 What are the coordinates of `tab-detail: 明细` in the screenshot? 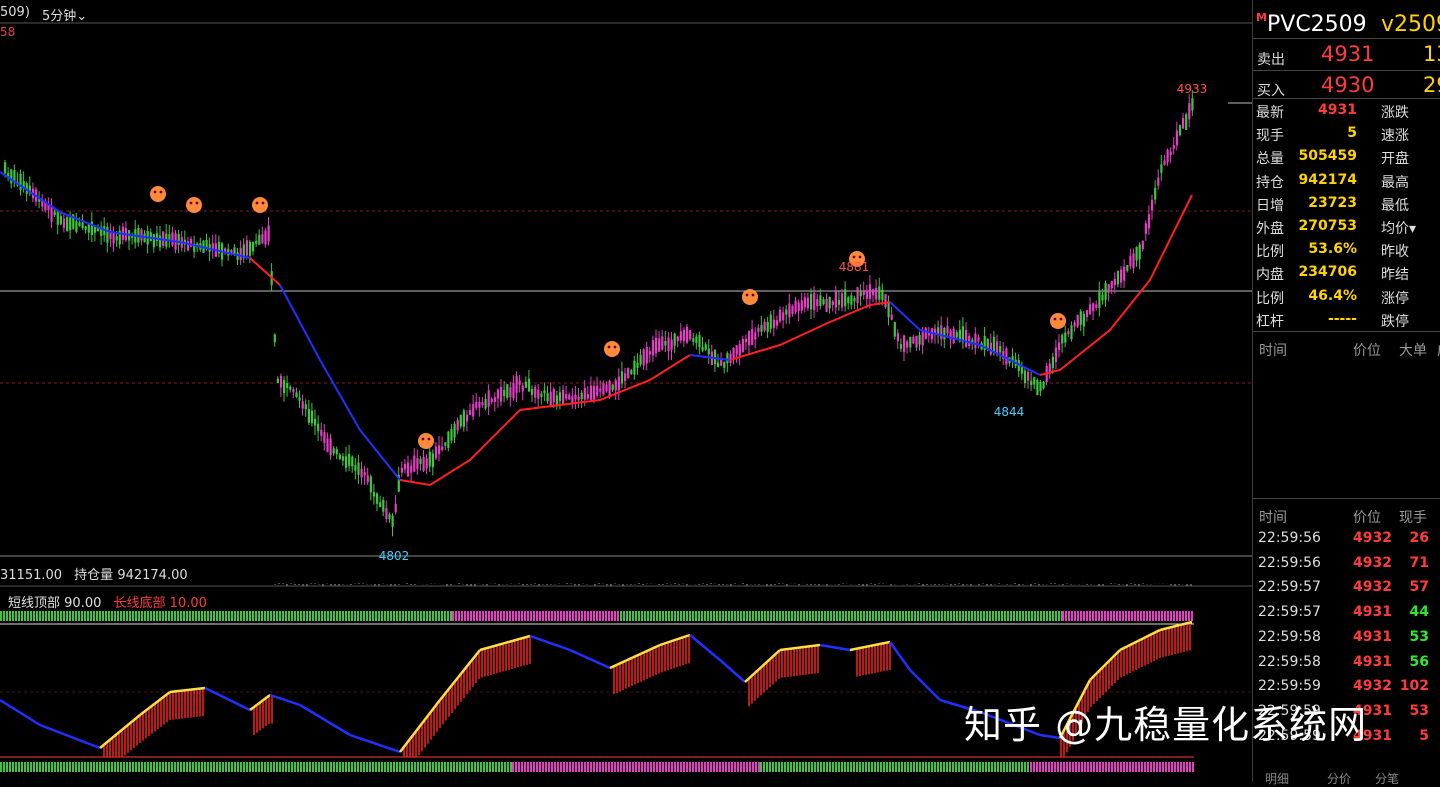 It's located at (1277, 778).